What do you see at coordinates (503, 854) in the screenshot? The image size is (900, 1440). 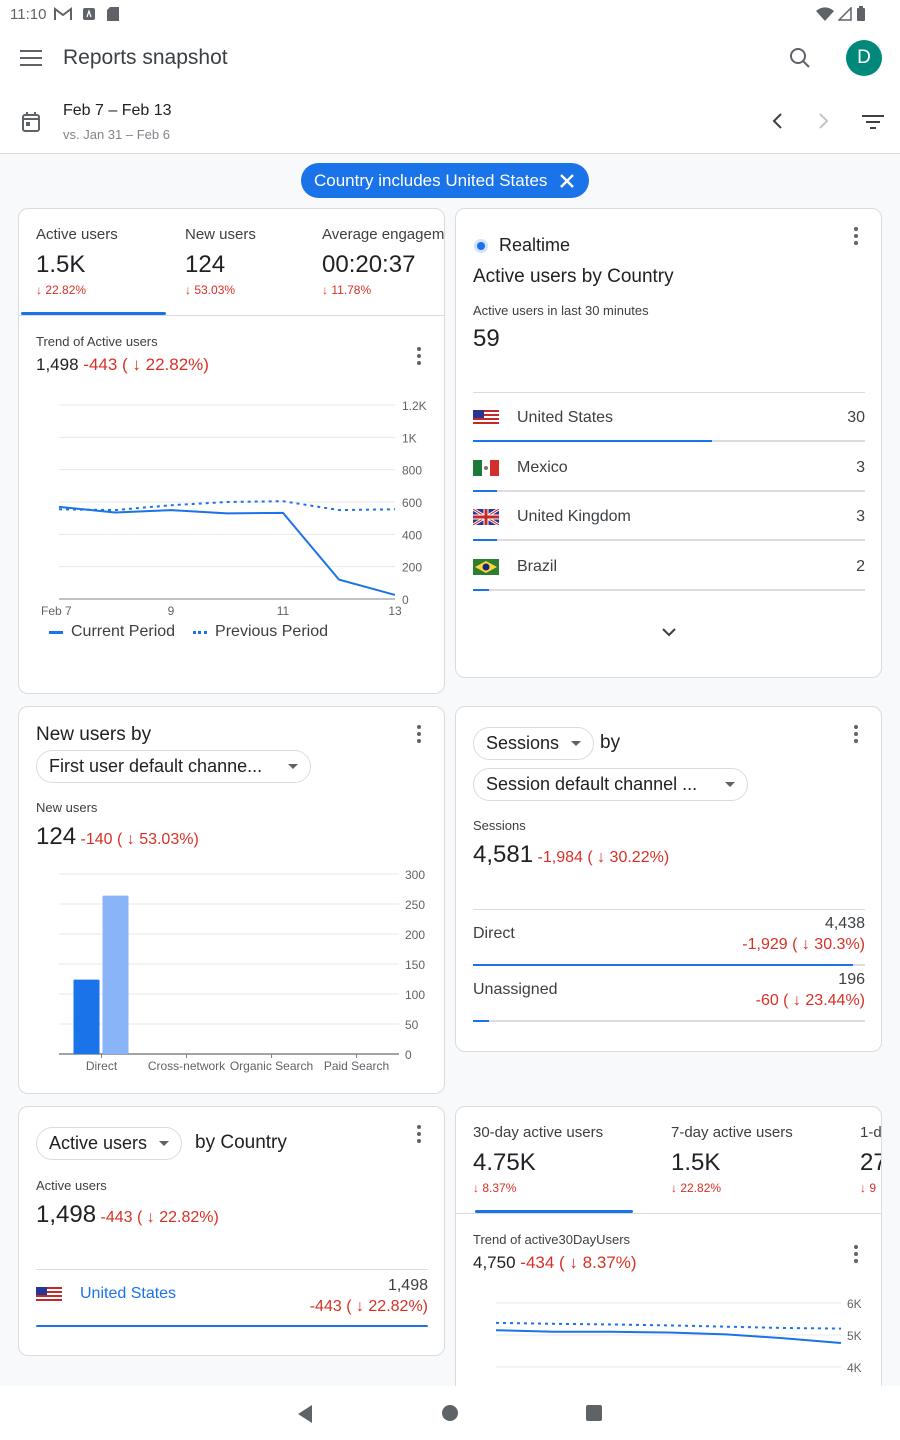 I see `metric-value: 4,581` at bounding box center [503, 854].